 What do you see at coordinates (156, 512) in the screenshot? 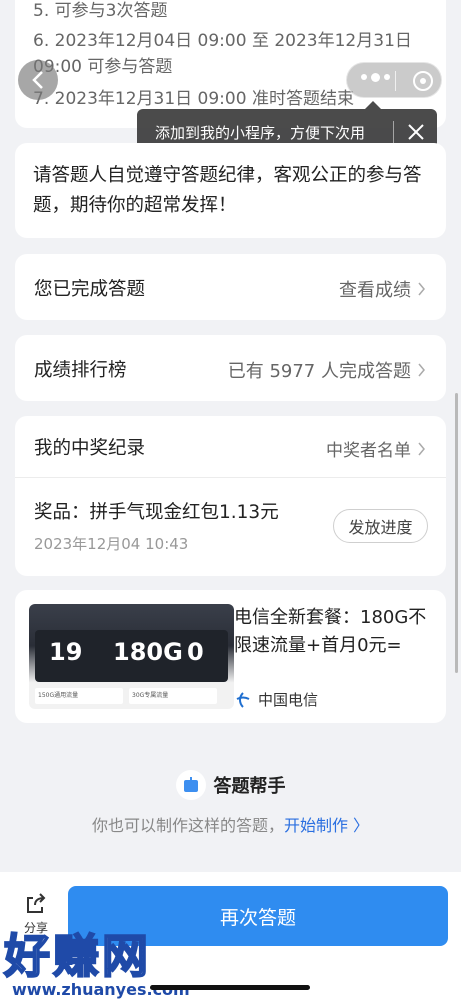
I see `prize-name: 奖品：拼手气现金红包1.13元` at bounding box center [156, 512].